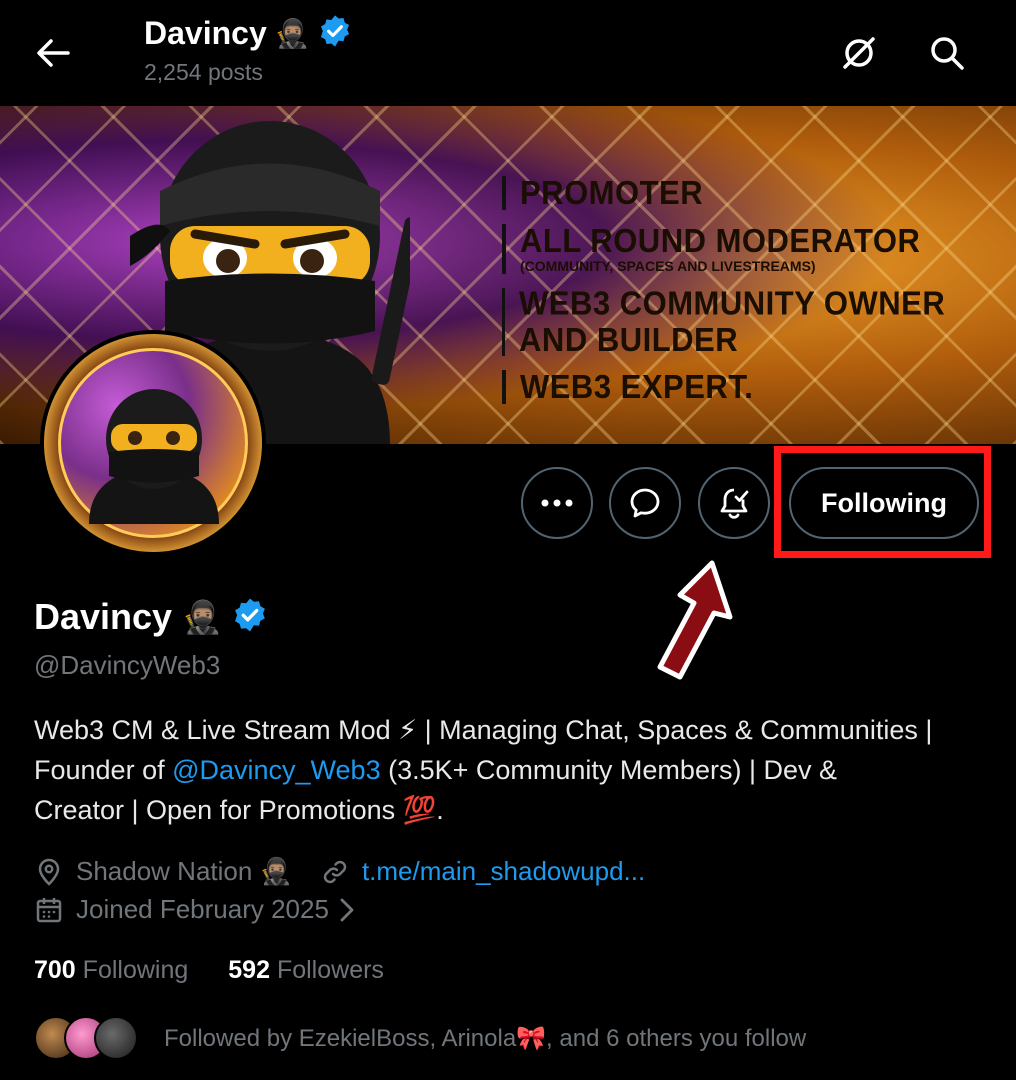 Image resolution: width=1016 pixels, height=1080 pixels. I want to click on highlight-annotation-box, so click(882, 502).